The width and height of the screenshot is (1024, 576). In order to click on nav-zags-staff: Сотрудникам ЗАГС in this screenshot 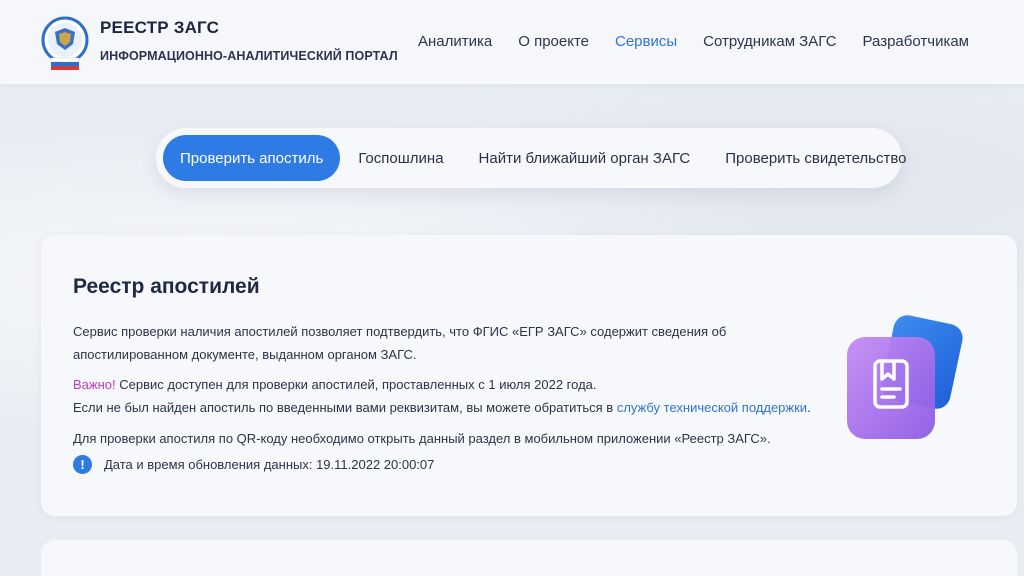, I will do `click(769, 41)`.